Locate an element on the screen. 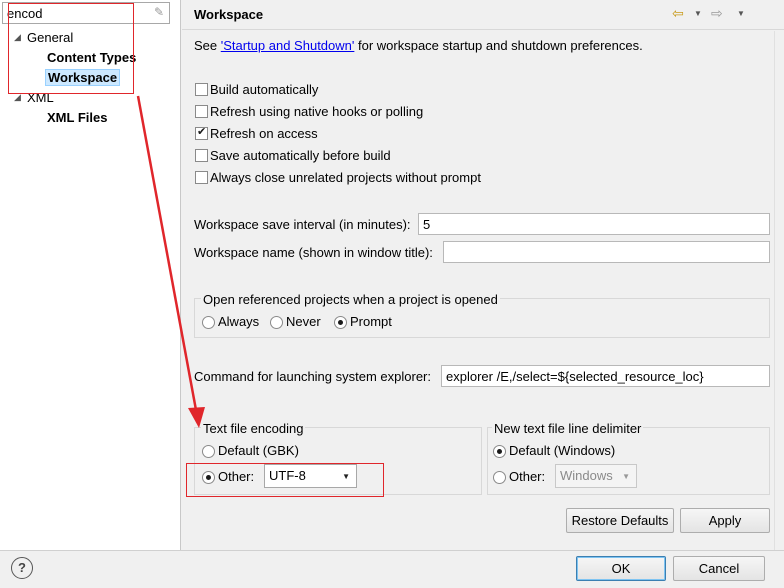 Image resolution: width=784 pixels, height=588 pixels. tree-item-xml-files: XML Files is located at coordinates (77, 117).